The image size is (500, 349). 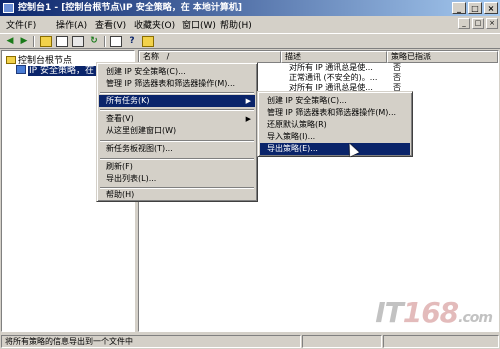 What do you see at coordinates (168, 56) in the screenshot?
I see `sort-indicator: /` at bounding box center [168, 56].